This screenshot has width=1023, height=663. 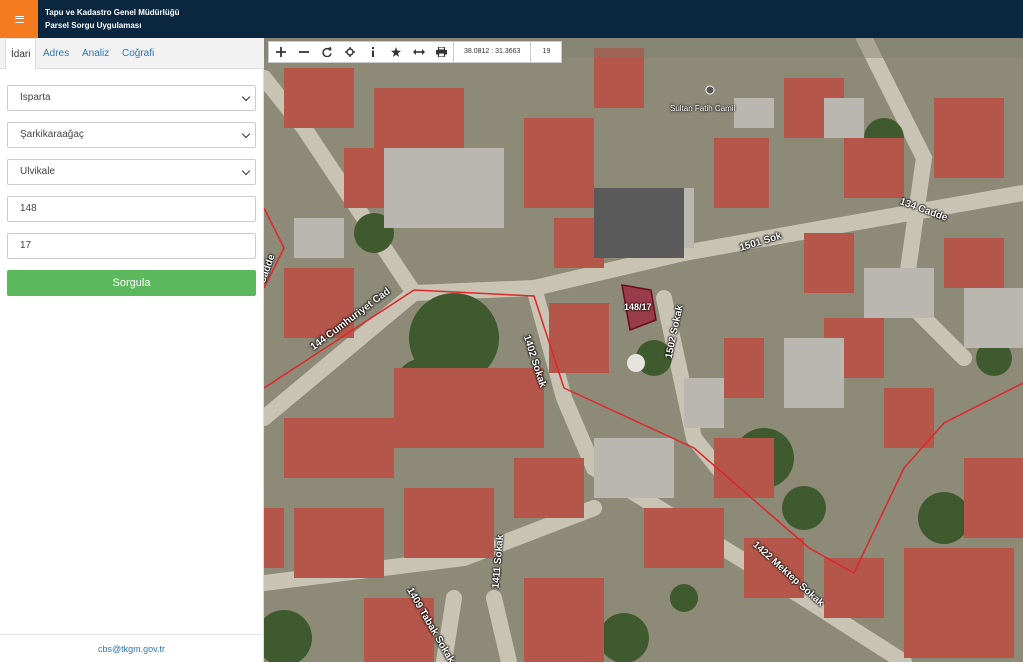 What do you see at coordinates (131, 283) in the screenshot?
I see `sorgula-button: Sorgula` at bounding box center [131, 283].